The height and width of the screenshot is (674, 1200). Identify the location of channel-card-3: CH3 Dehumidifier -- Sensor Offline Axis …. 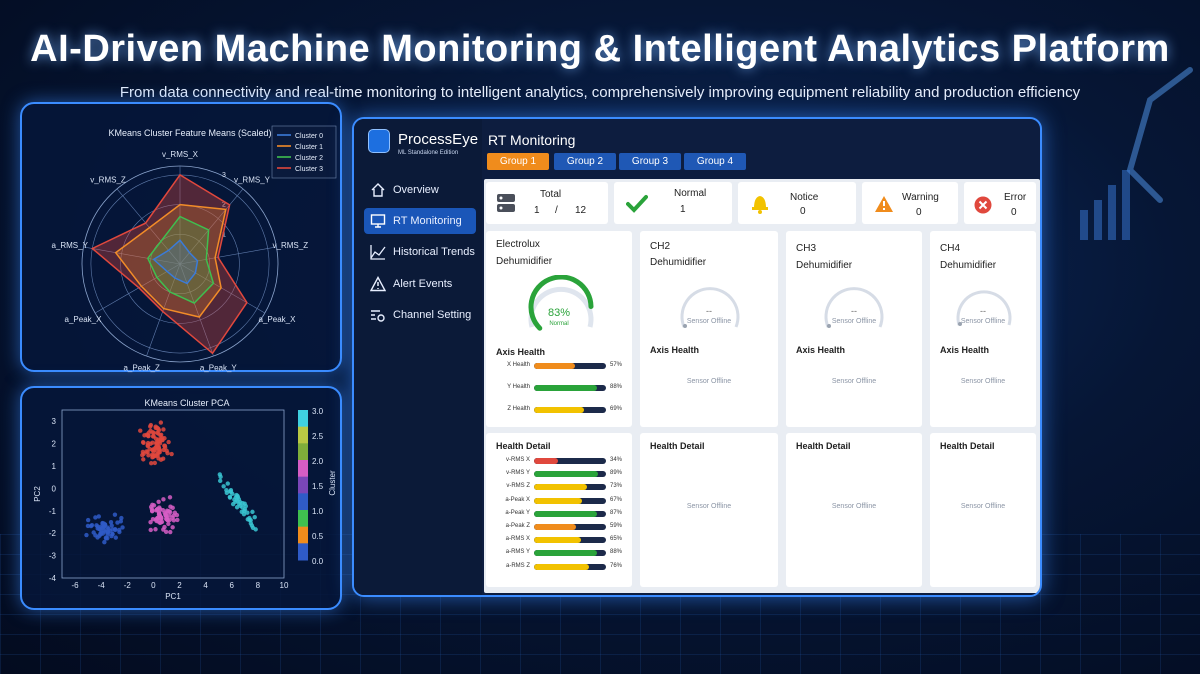
(854, 329).